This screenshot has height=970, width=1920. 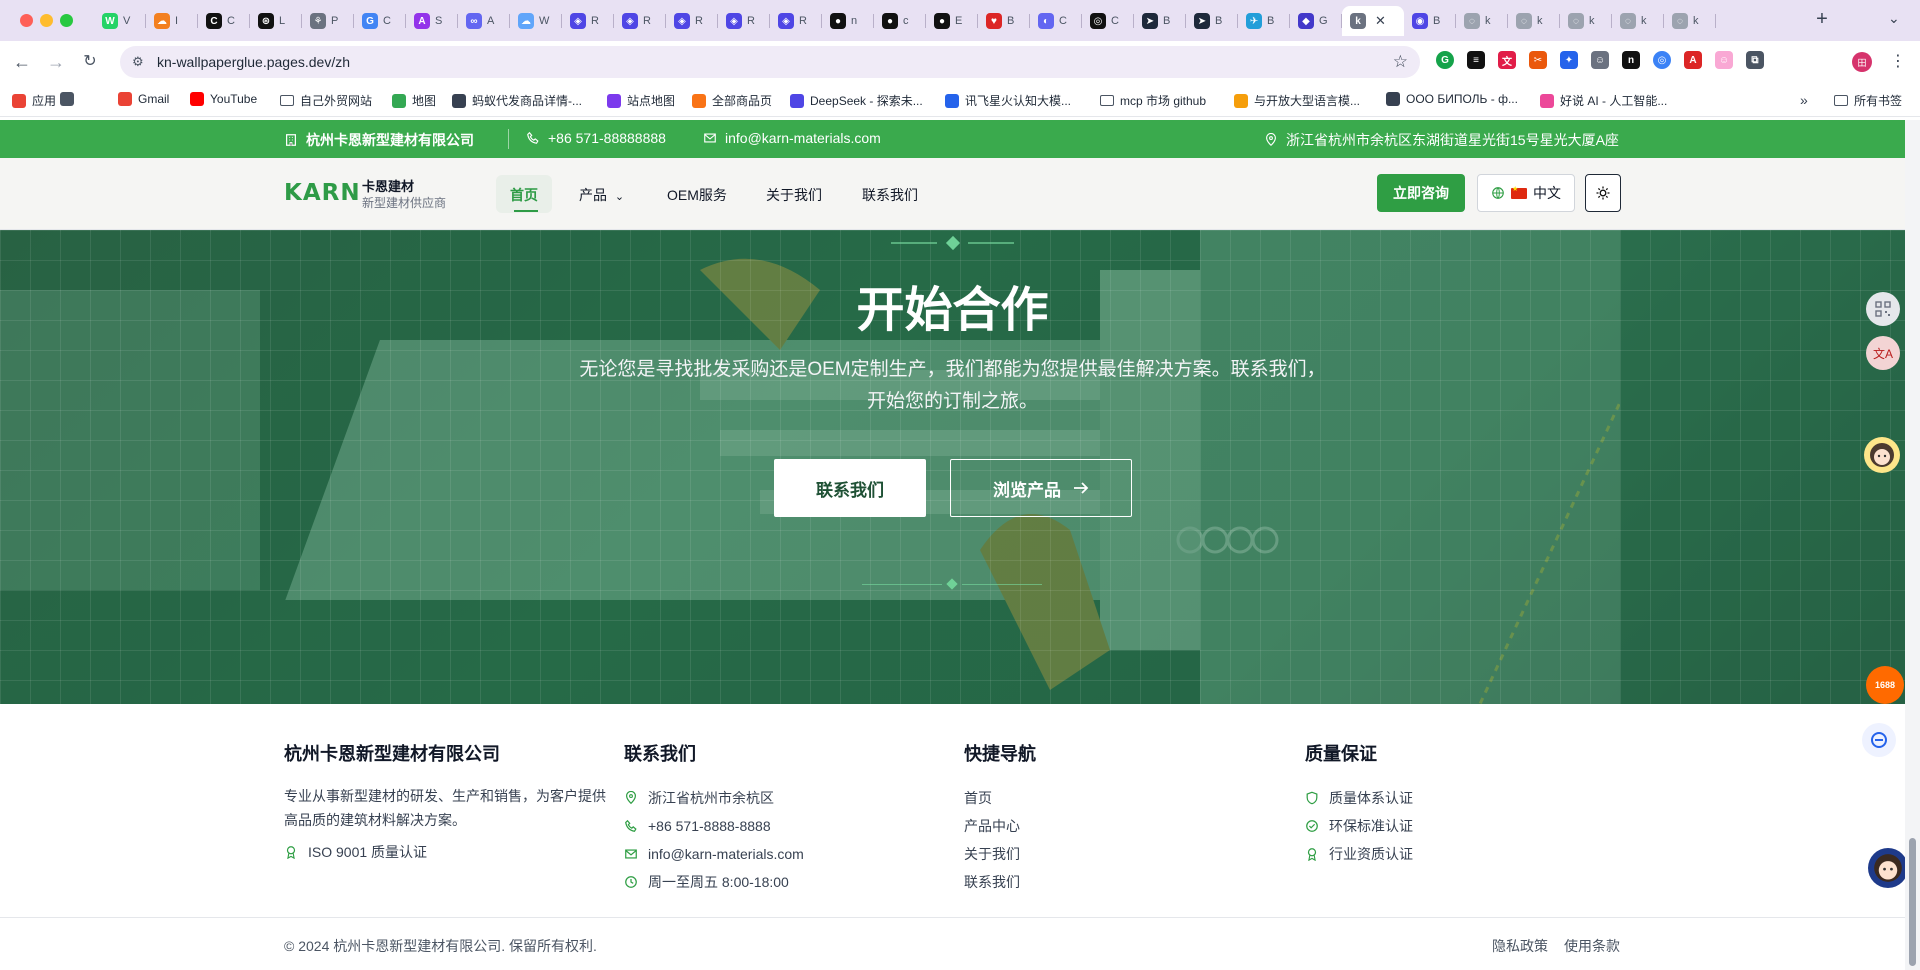 What do you see at coordinates (732, 100) in the screenshot?
I see `bookmark-item: 全部商品页` at bounding box center [732, 100].